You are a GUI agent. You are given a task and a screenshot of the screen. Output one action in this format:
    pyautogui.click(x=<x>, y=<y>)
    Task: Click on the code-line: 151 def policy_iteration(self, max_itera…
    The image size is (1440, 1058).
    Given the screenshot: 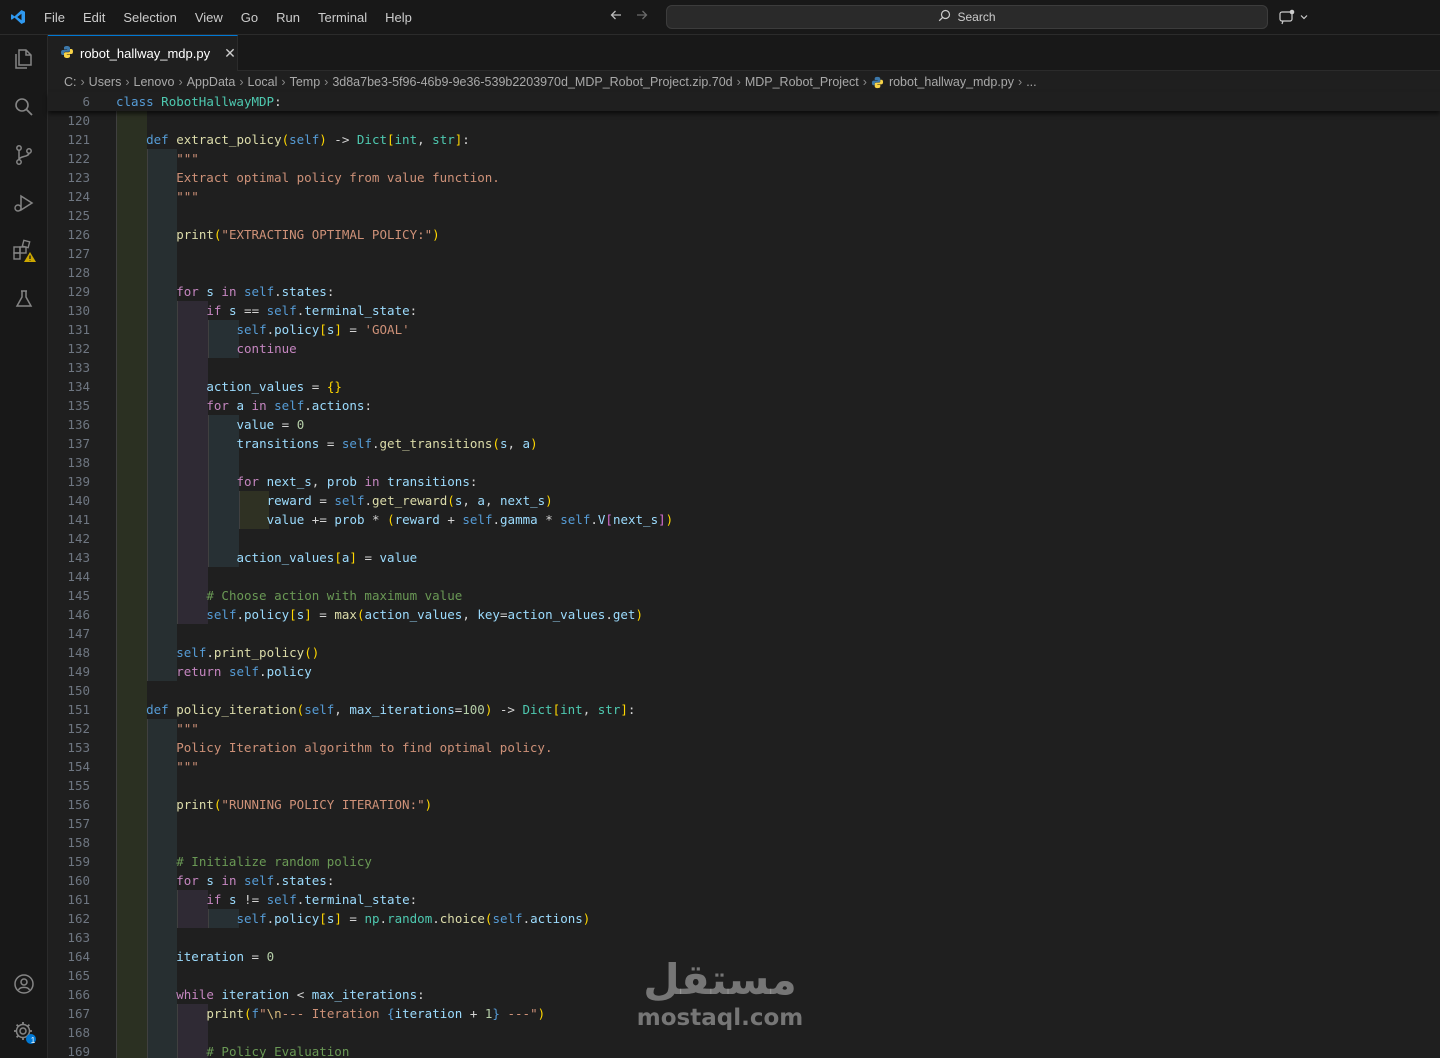 What is the action you would take?
    pyautogui.click(x=744, y=709)
    